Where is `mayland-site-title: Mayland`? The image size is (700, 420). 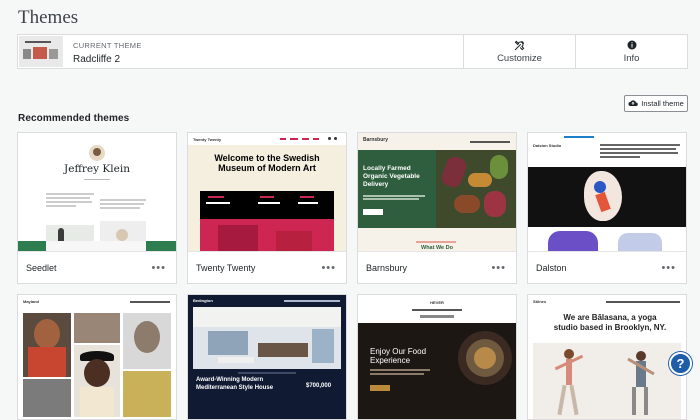 mayland-site-title: Mayland is located at coordinates (31, 301).